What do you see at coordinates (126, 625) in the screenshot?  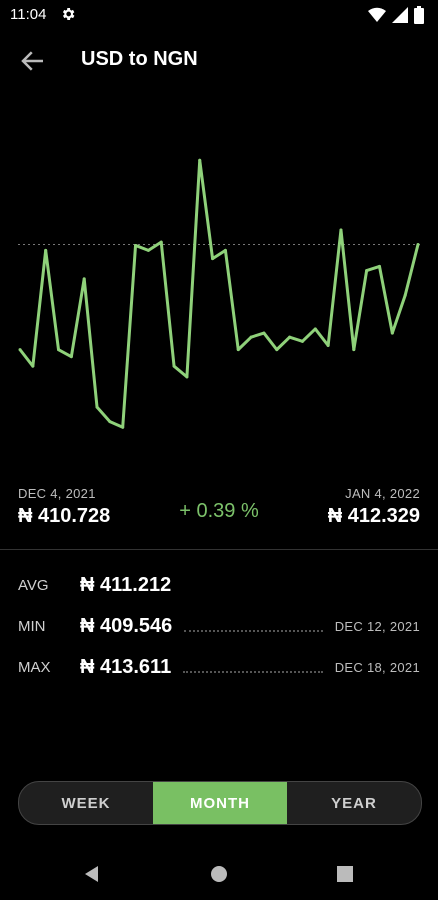 I see `stat-min-value: ₦ 409.546` at bounding box center [126, 625].